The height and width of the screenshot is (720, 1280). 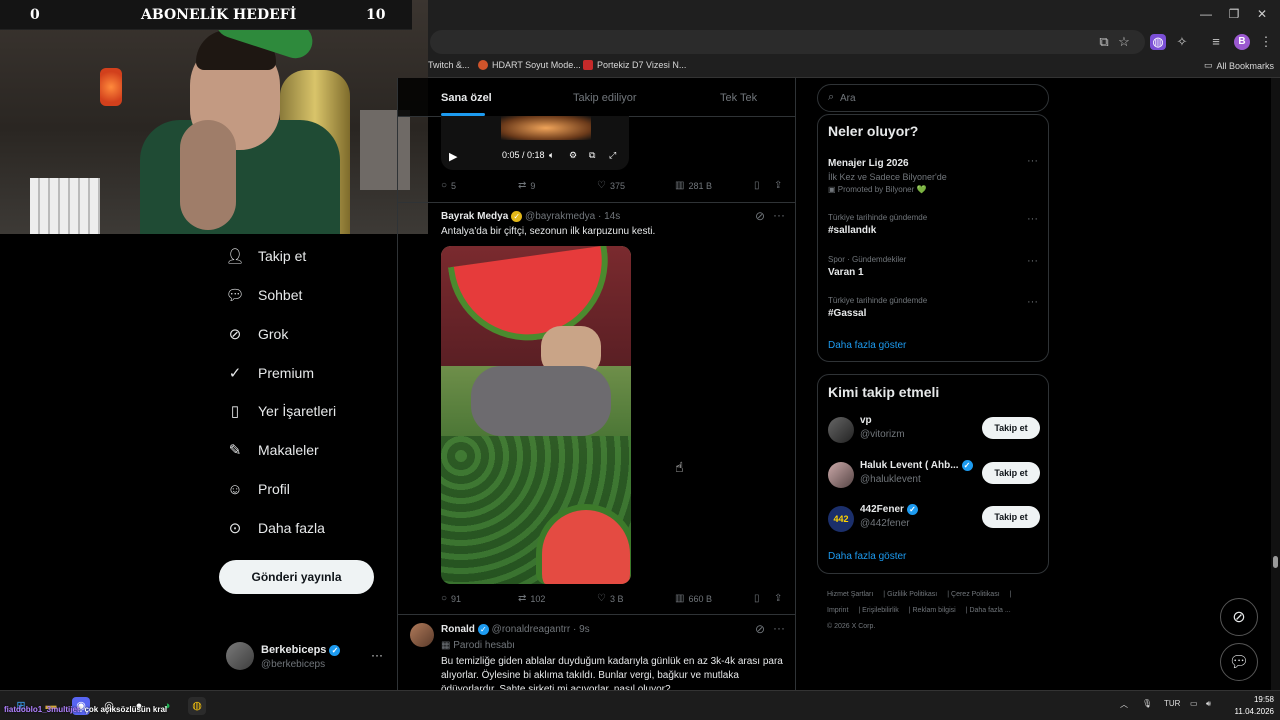 I want to click on restore-icon: ❐, so click(x=1234, y=14).